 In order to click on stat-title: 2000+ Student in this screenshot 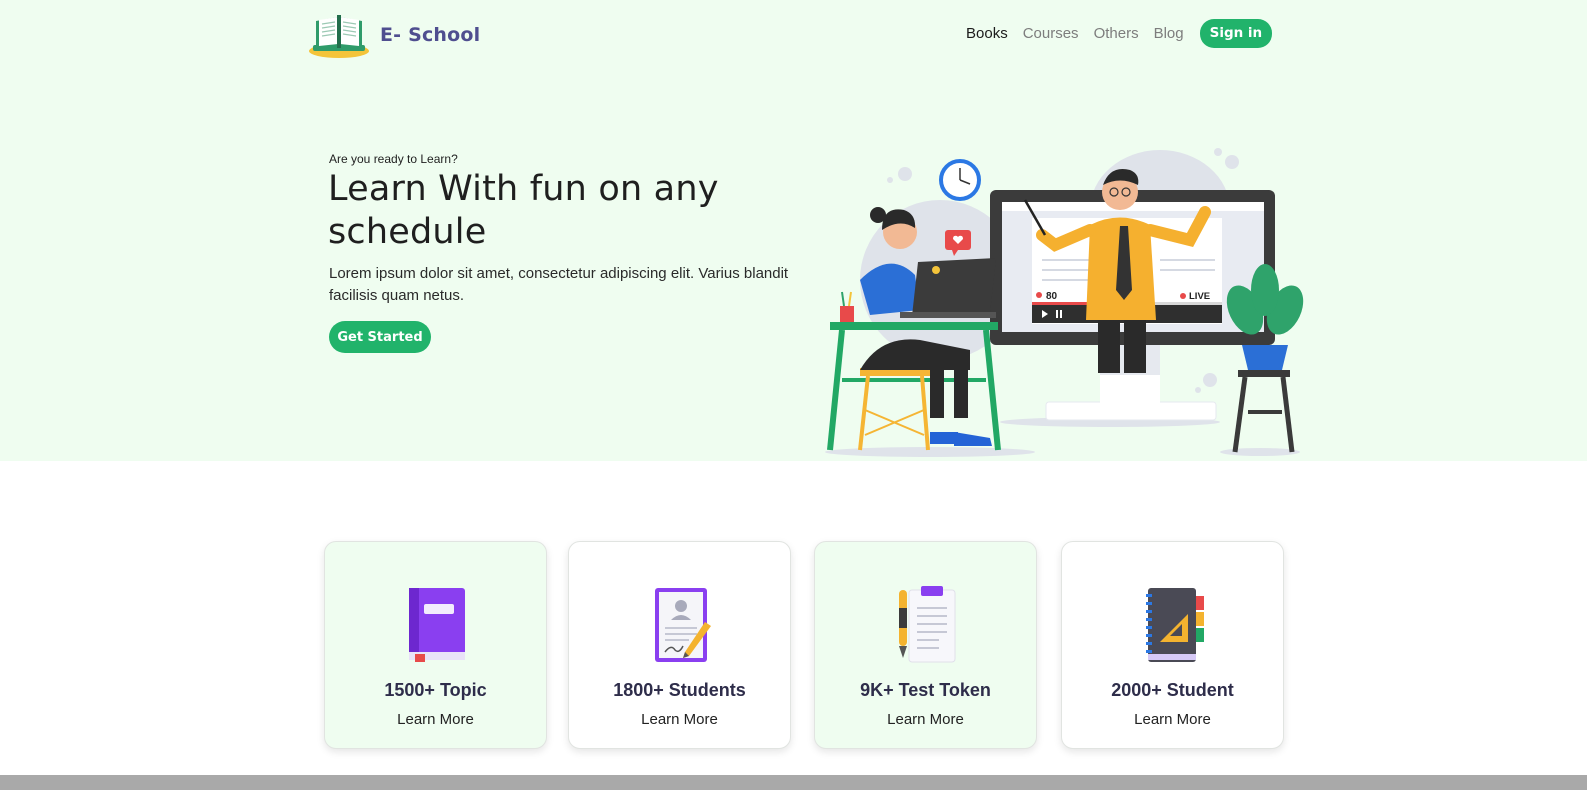, I will do `click(1172, 690)`.